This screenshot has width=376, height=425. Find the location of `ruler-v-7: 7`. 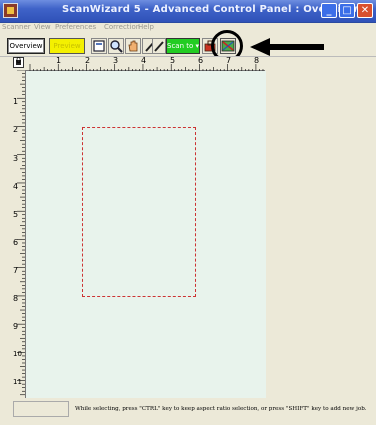

ruler-v-7: 7 is located at coordinates (16, 270).